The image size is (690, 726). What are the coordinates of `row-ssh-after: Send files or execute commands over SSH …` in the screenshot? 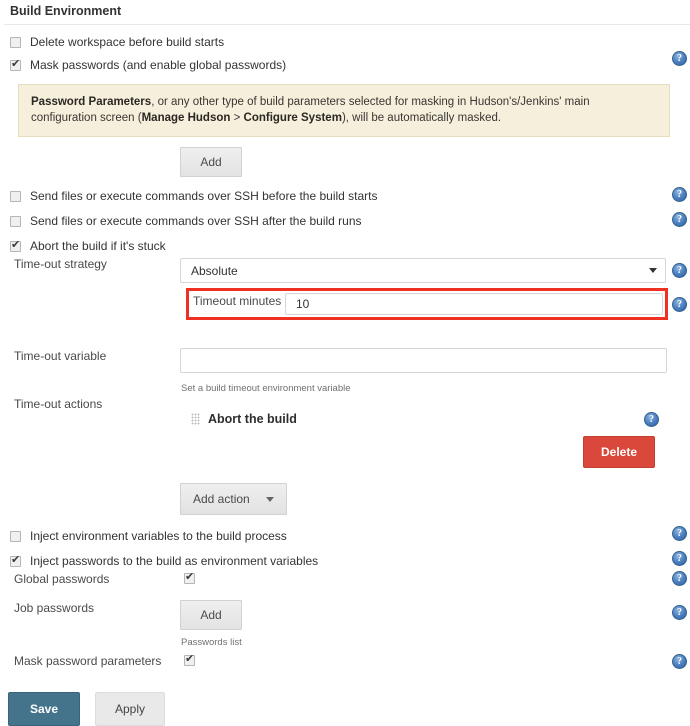 It's located at (181, 221).